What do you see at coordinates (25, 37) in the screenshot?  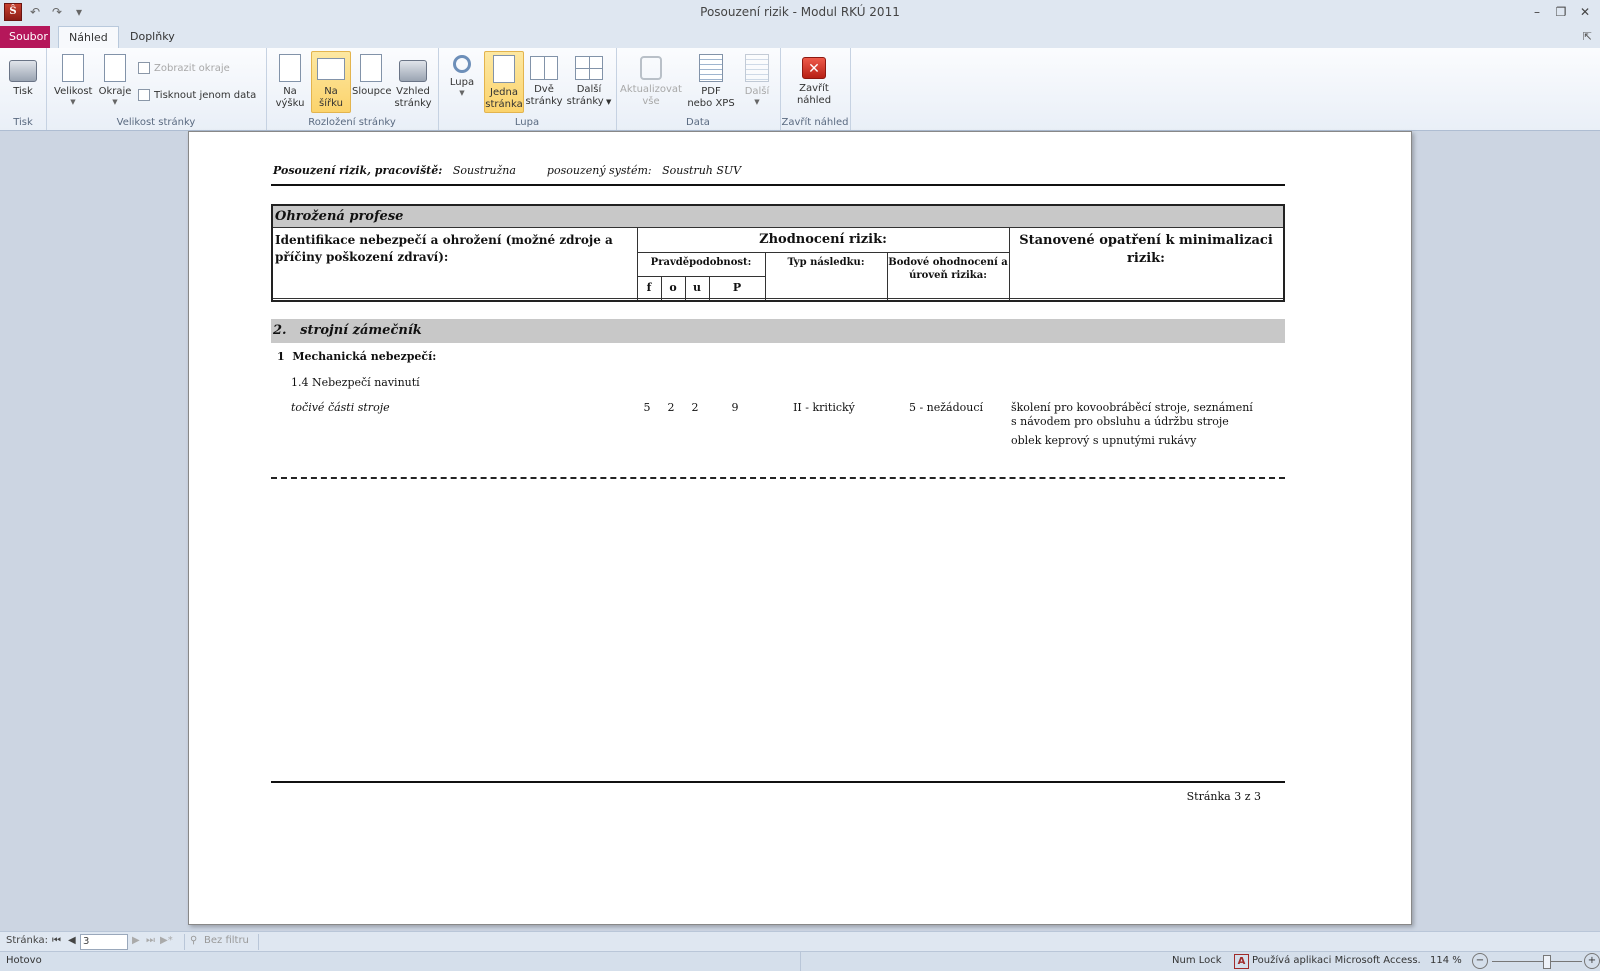 I see `tab-file: Soubor` at bounding box center [25, 37].